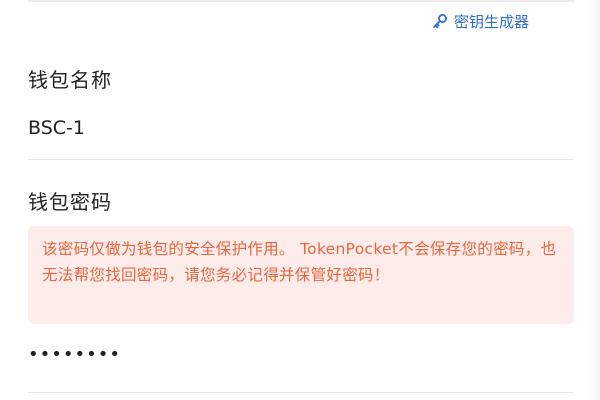 This screenshot has height=400, width=600. I want to click on wallet-name-label: 钱包名称, so click(70, 80).